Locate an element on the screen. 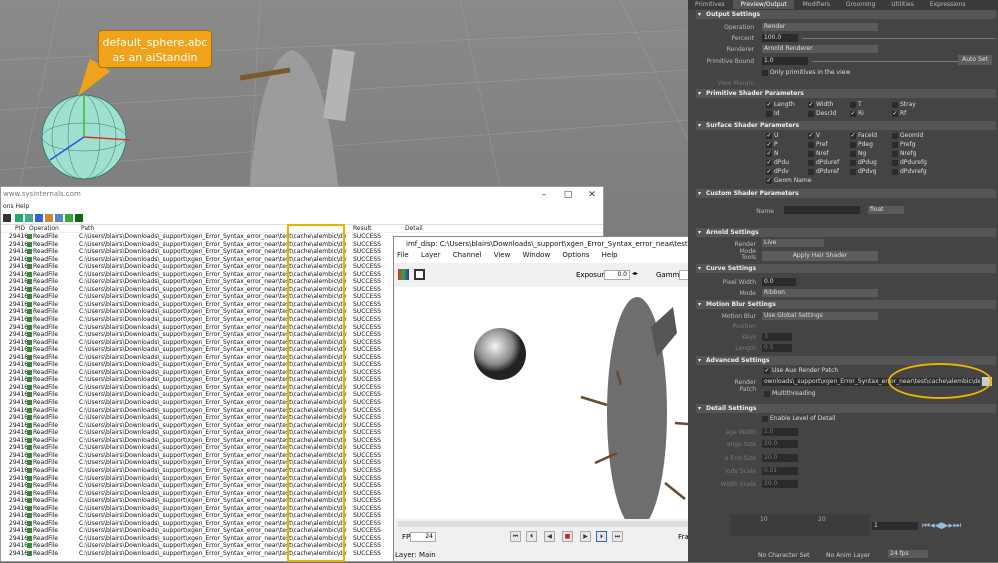 The height and width of the screenshot is (563, 998). param-rf: Rf is located at coordinates (899, 114).